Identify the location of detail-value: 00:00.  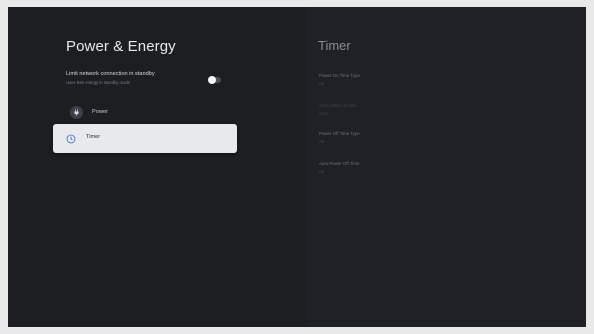
(323, 114).